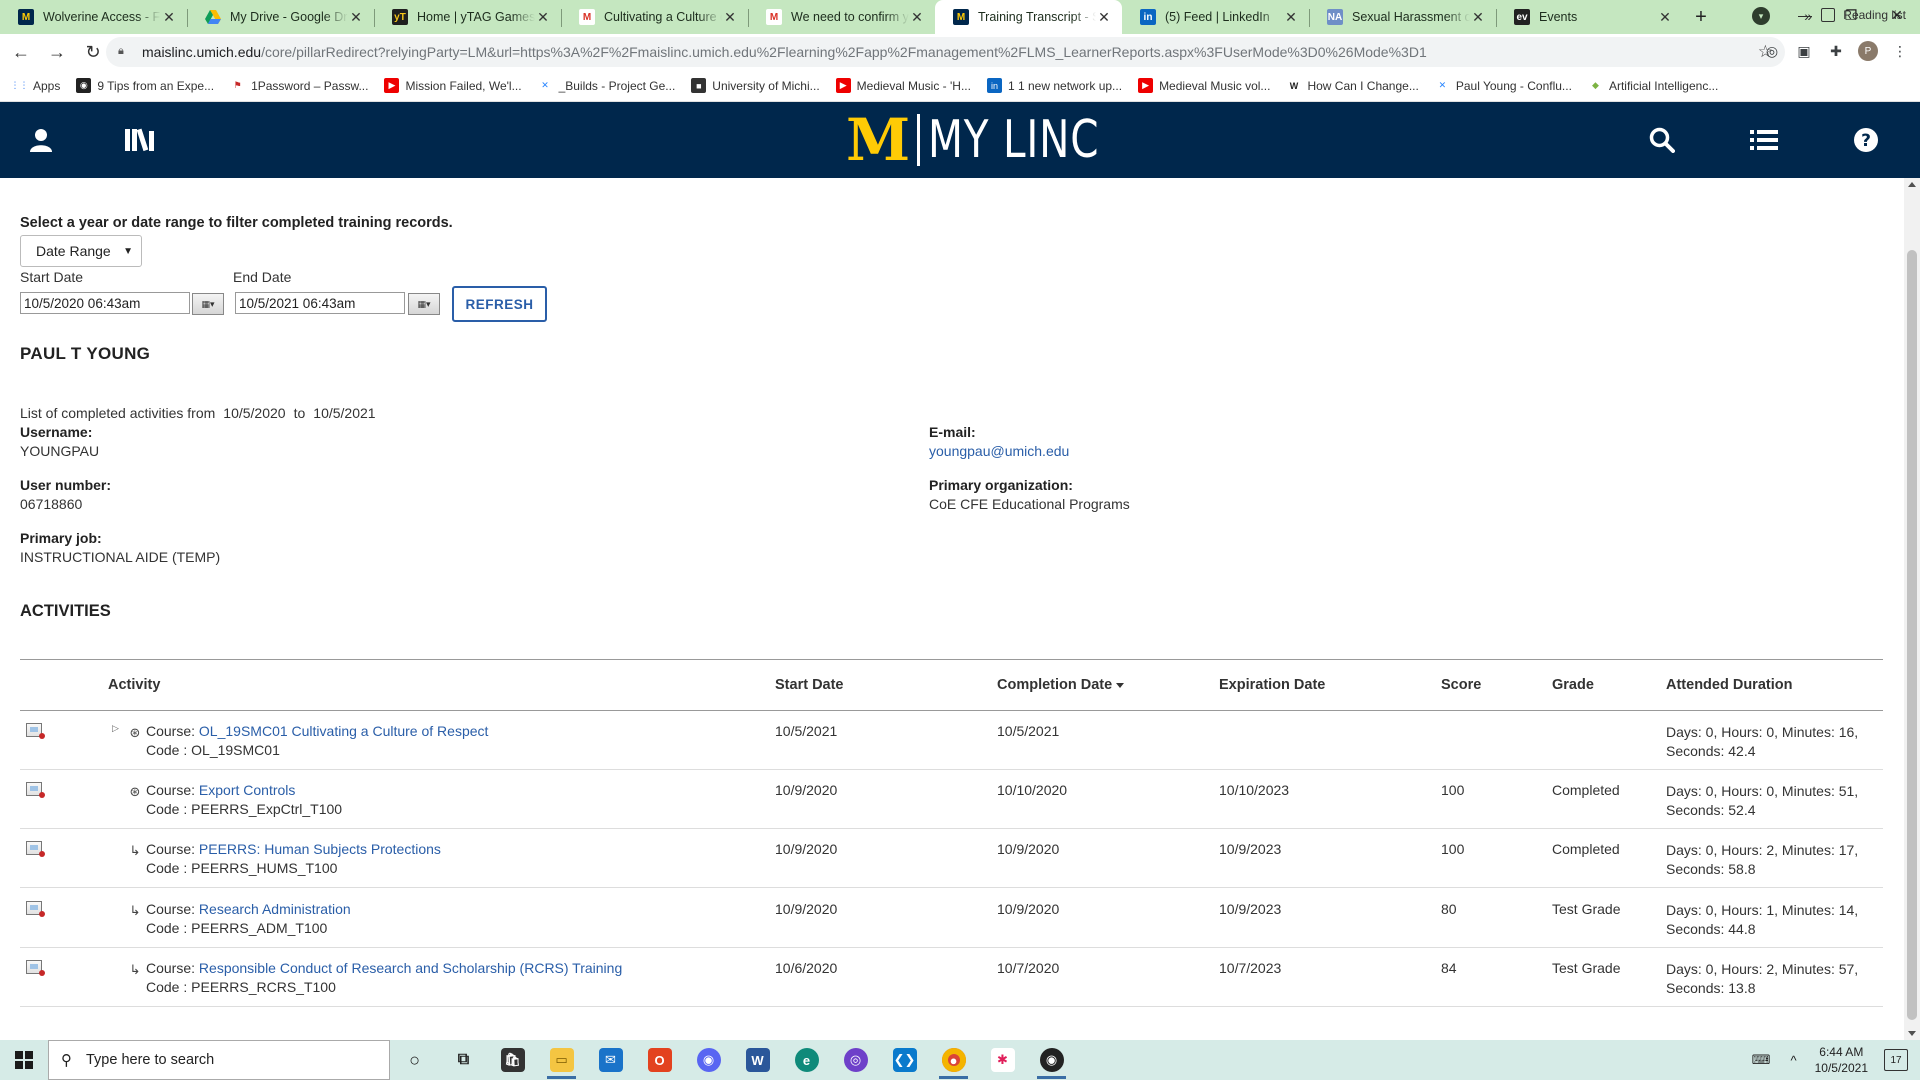  Describe the element at coordinates (806, 1060) in the screenshot. I see `edge-icon: e` at that location.